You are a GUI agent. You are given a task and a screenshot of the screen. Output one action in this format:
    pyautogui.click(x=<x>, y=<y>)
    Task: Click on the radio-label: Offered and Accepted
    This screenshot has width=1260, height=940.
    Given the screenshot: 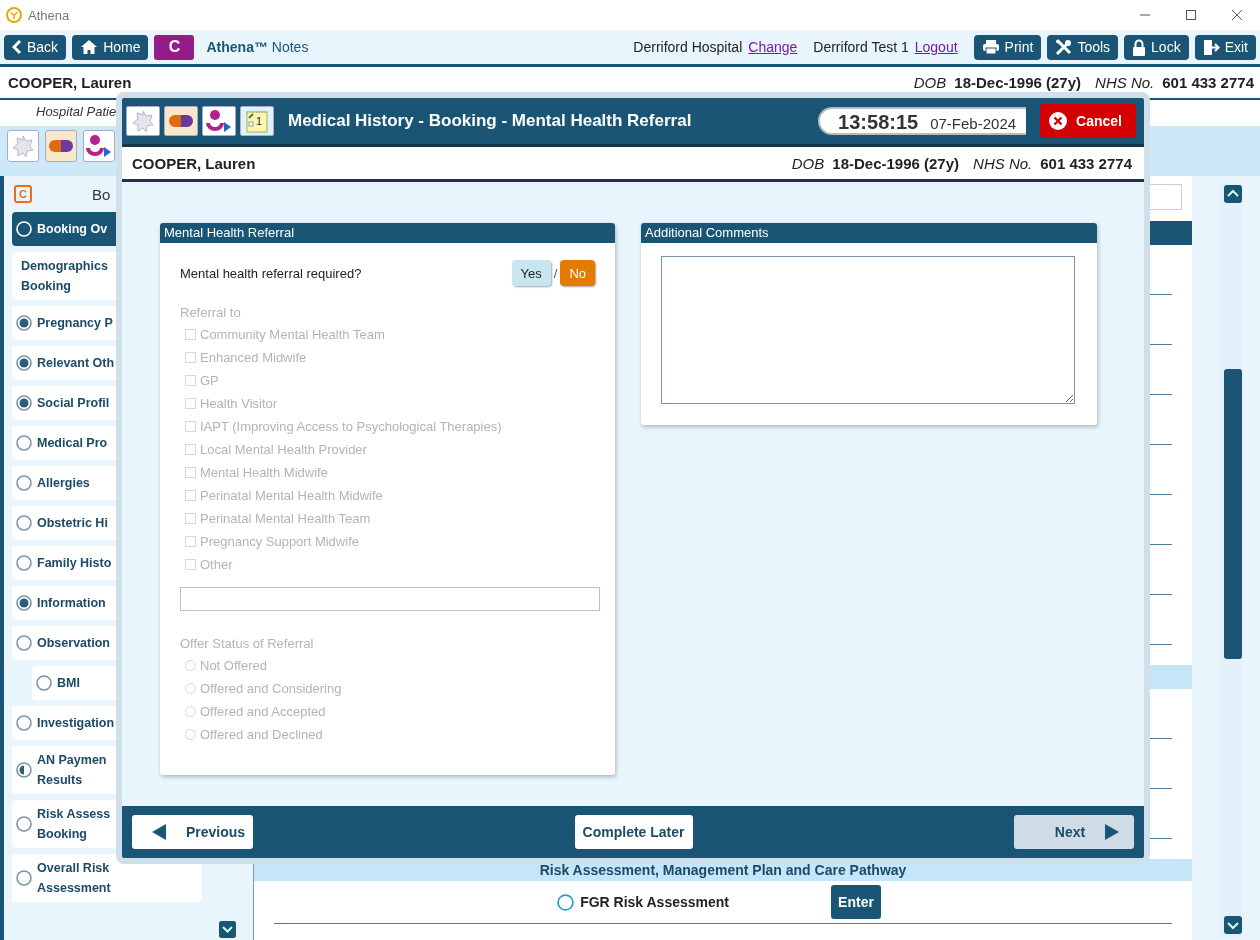 What is the action you would take?
    pyautogui.click(x=263, y=711)
    